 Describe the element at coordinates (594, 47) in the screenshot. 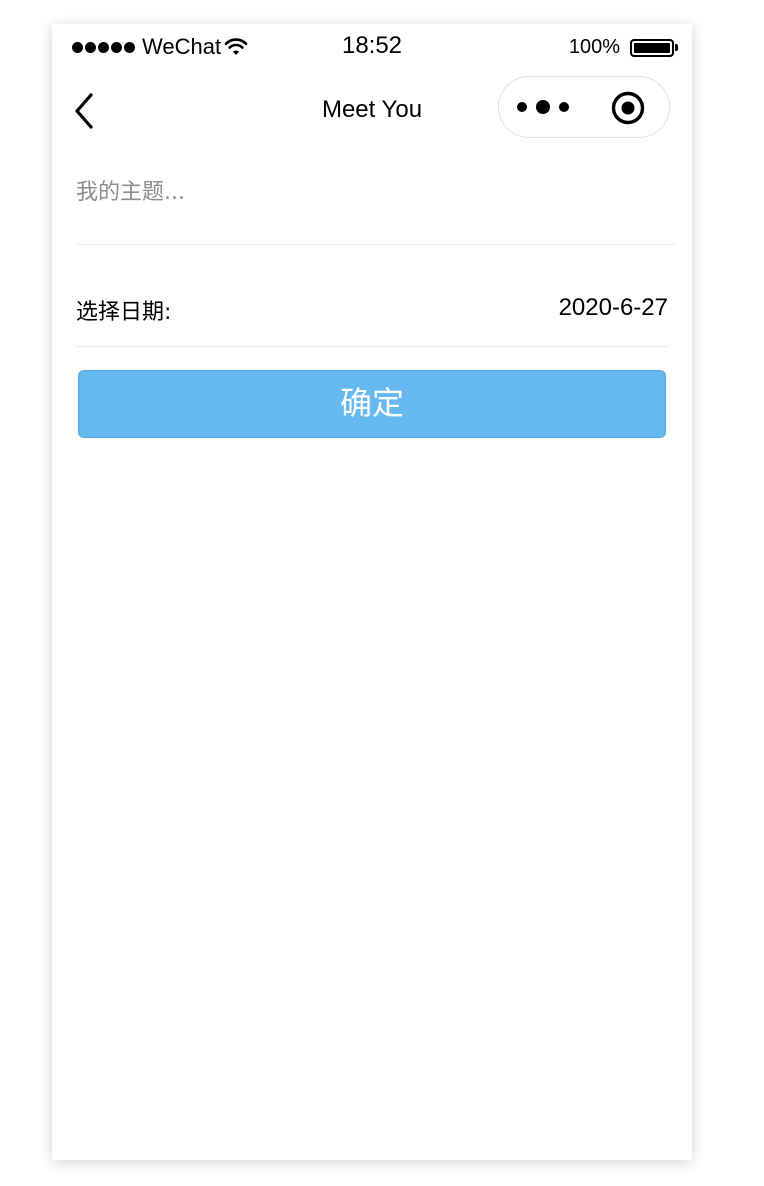

I see `battery-percent: 100%` at that location.